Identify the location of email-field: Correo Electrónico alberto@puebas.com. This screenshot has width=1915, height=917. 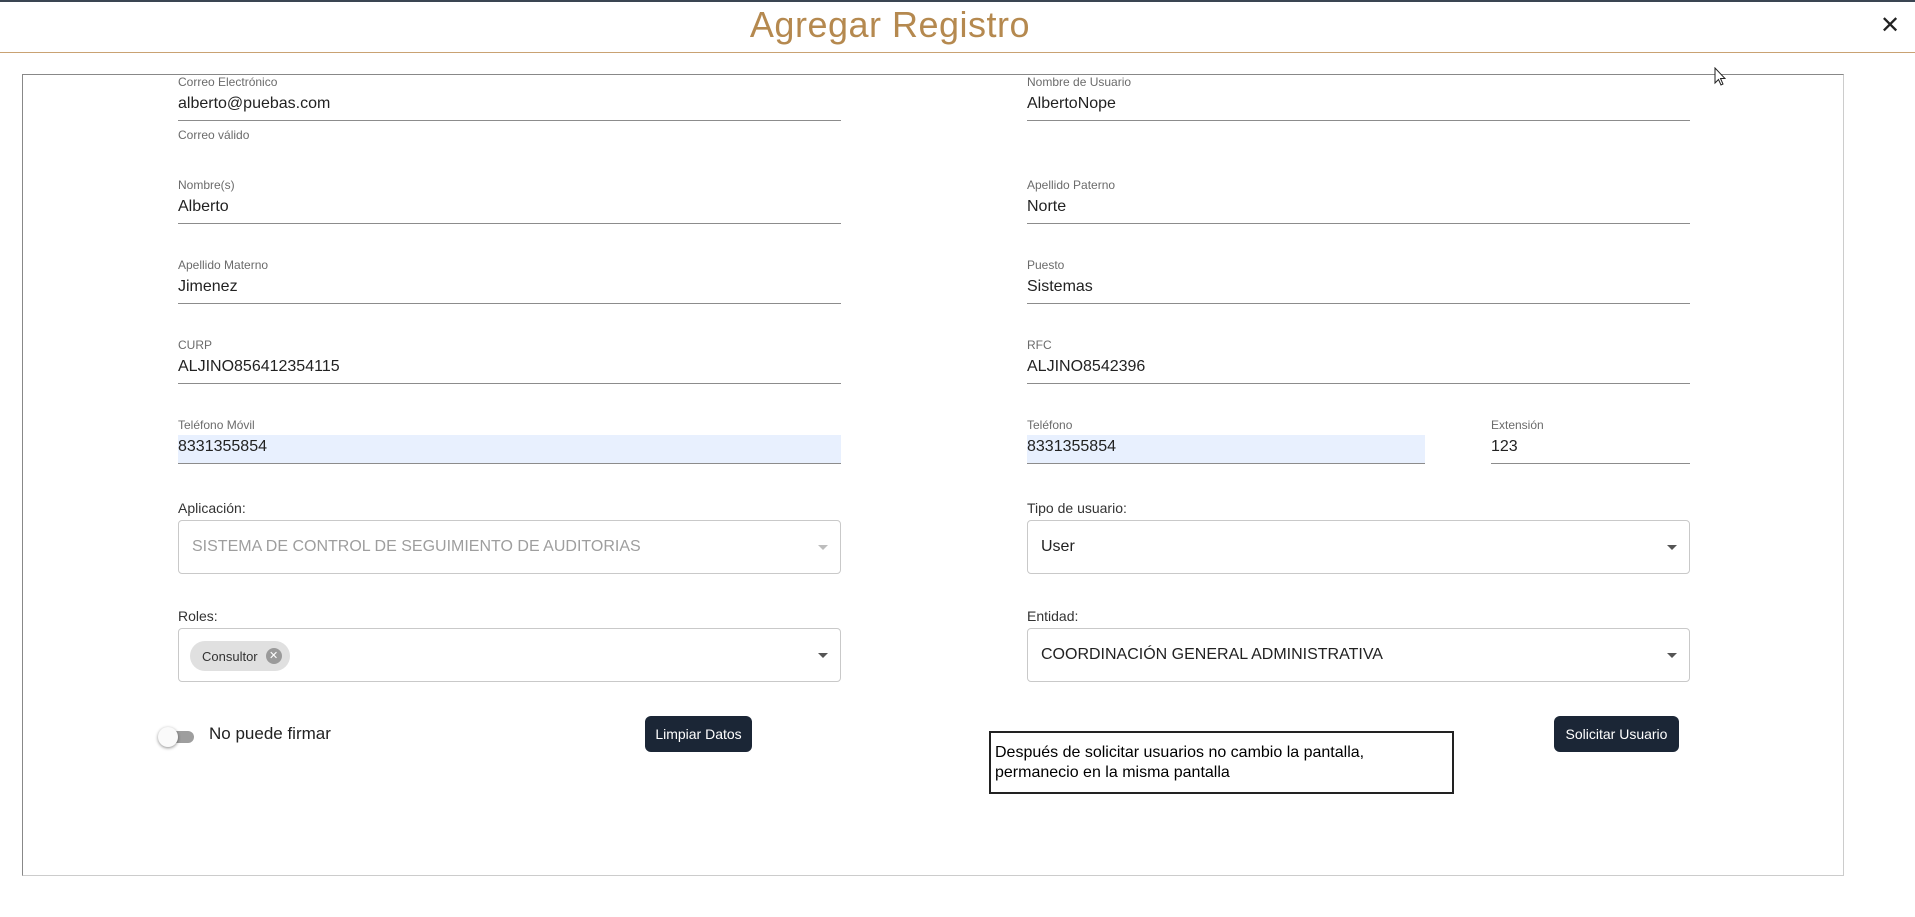
(509, 98).